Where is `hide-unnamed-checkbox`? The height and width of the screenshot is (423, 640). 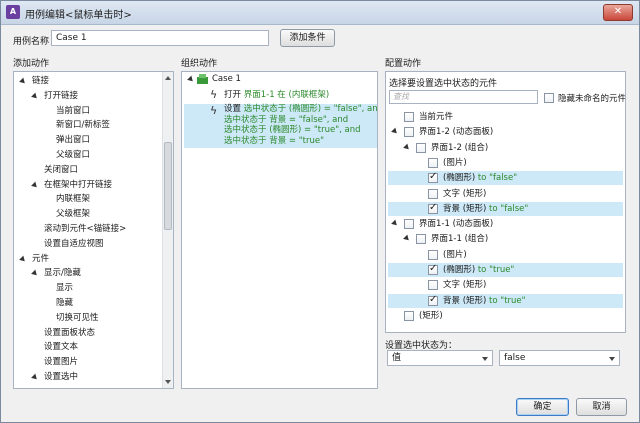
hide-unnamed-checkbox is located at coordinates (549, 98).